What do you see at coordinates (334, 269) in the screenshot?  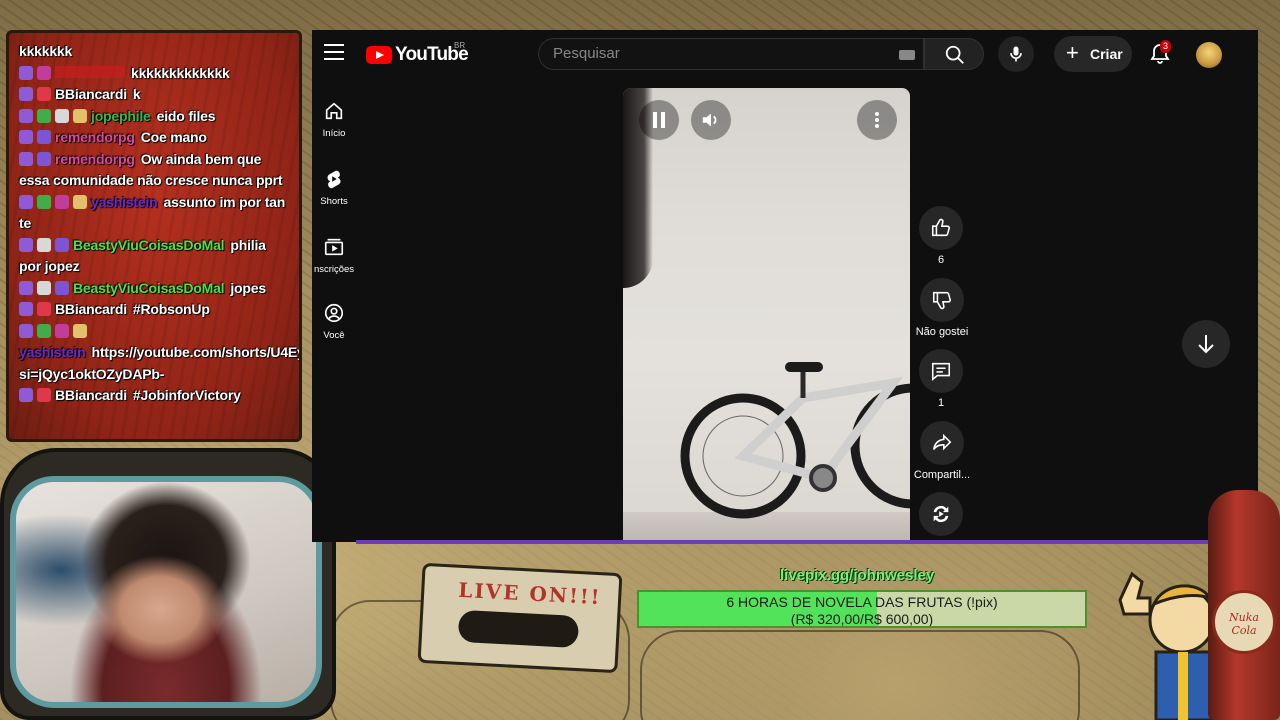 I see `nav-subscriptions-label: nscrições` at bounding box center [334, 269].